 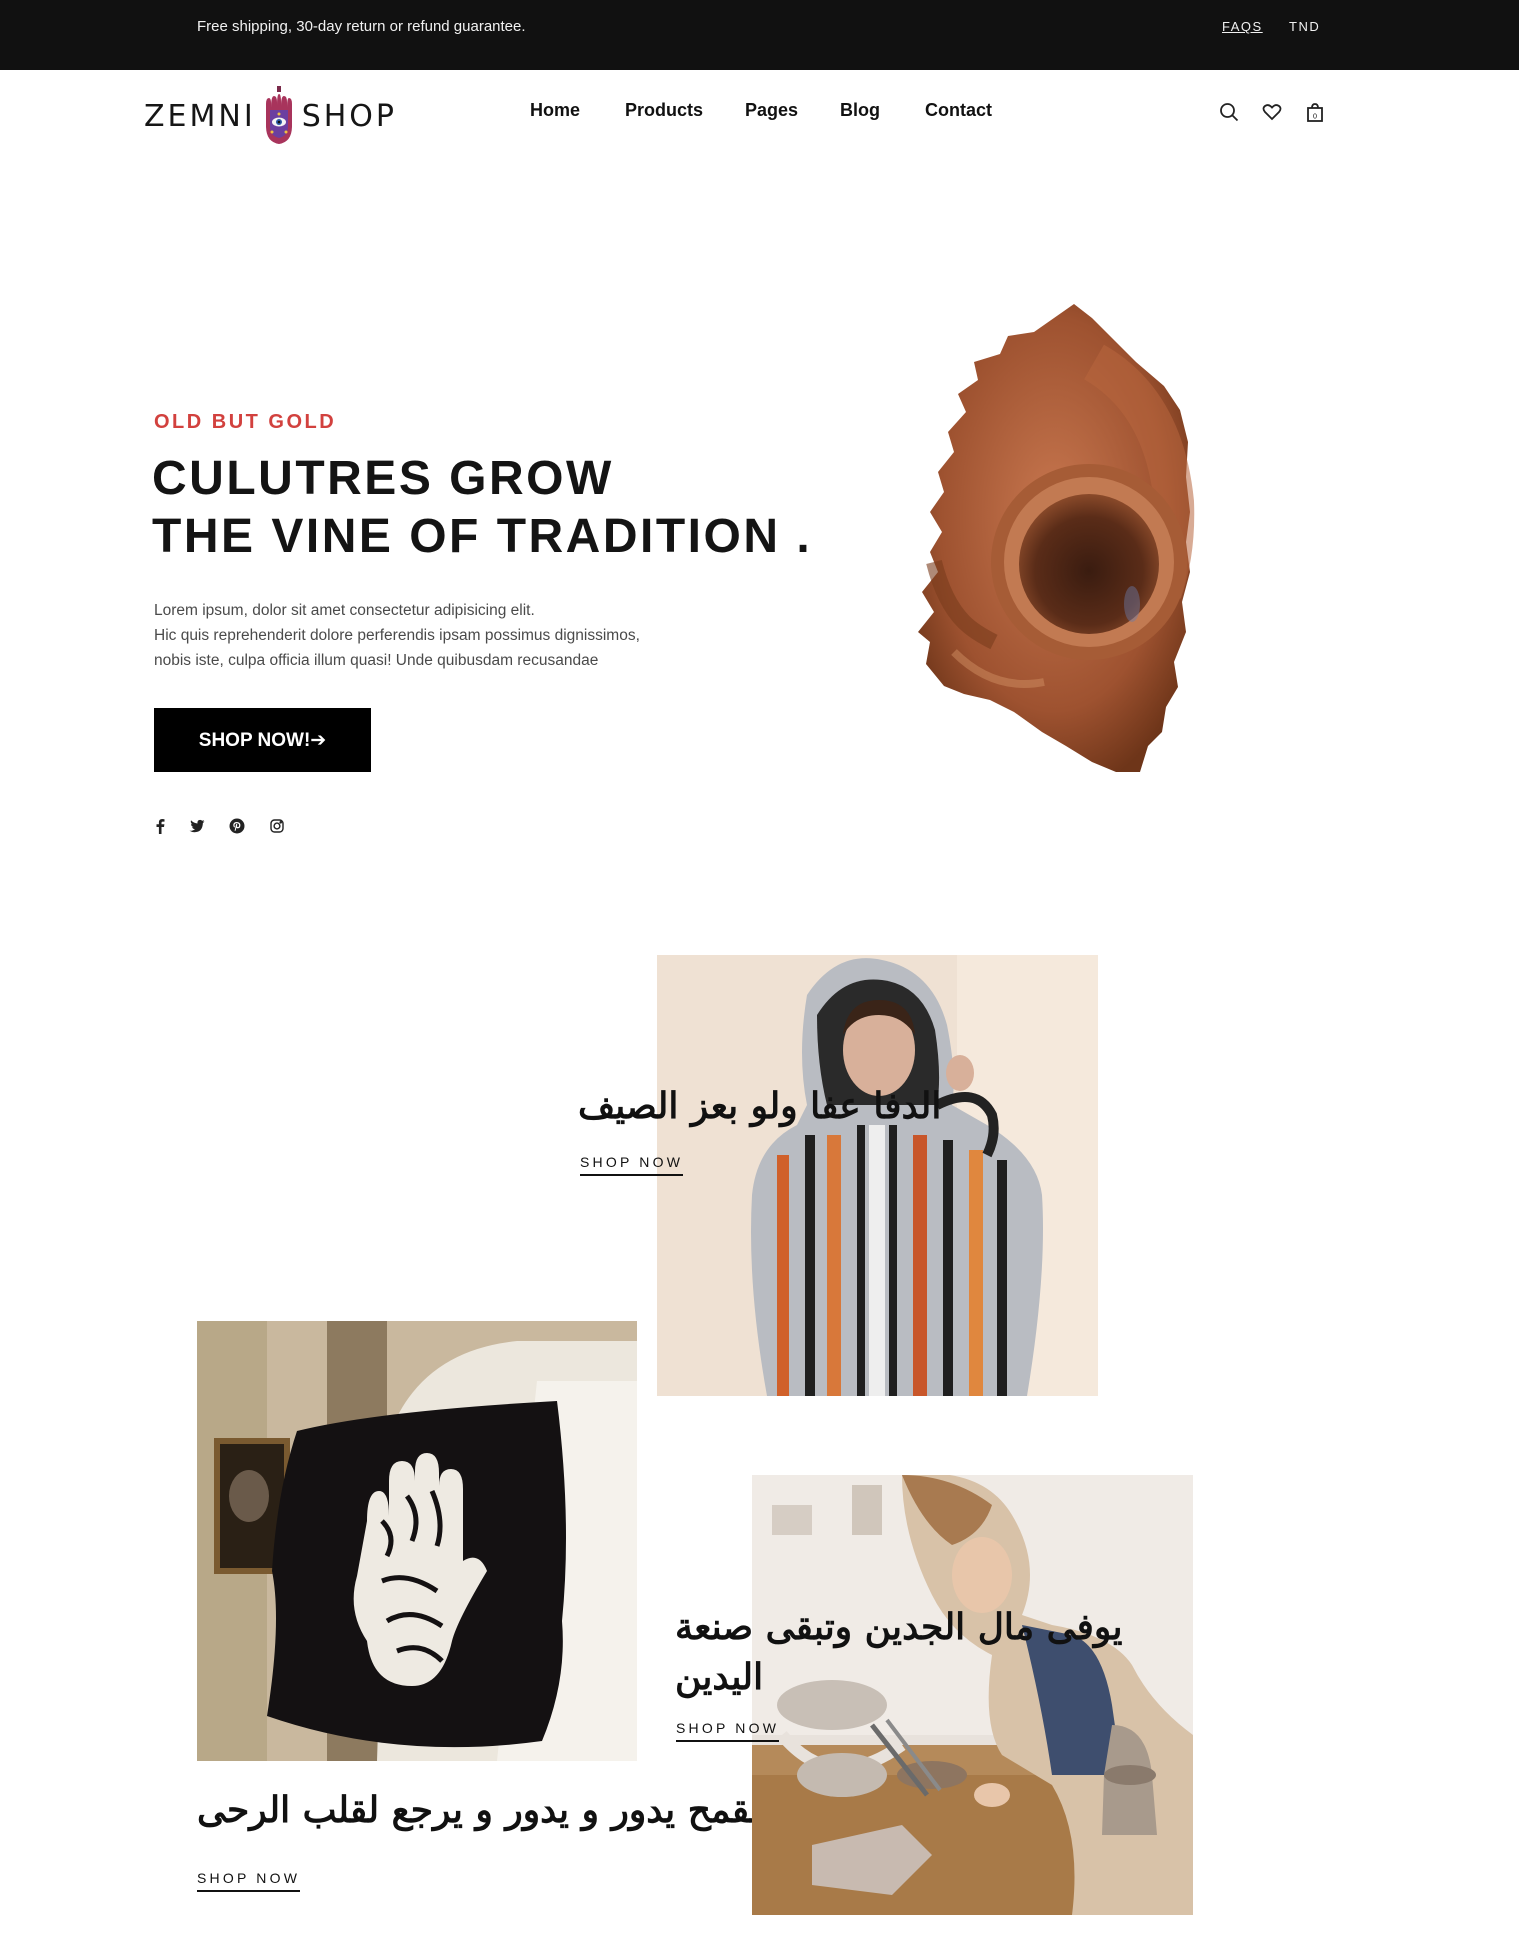 I want to click on collection-title-2: القمح يدور و يدور و يرجع لقلب الرحى, so click(x=484, y=1810).